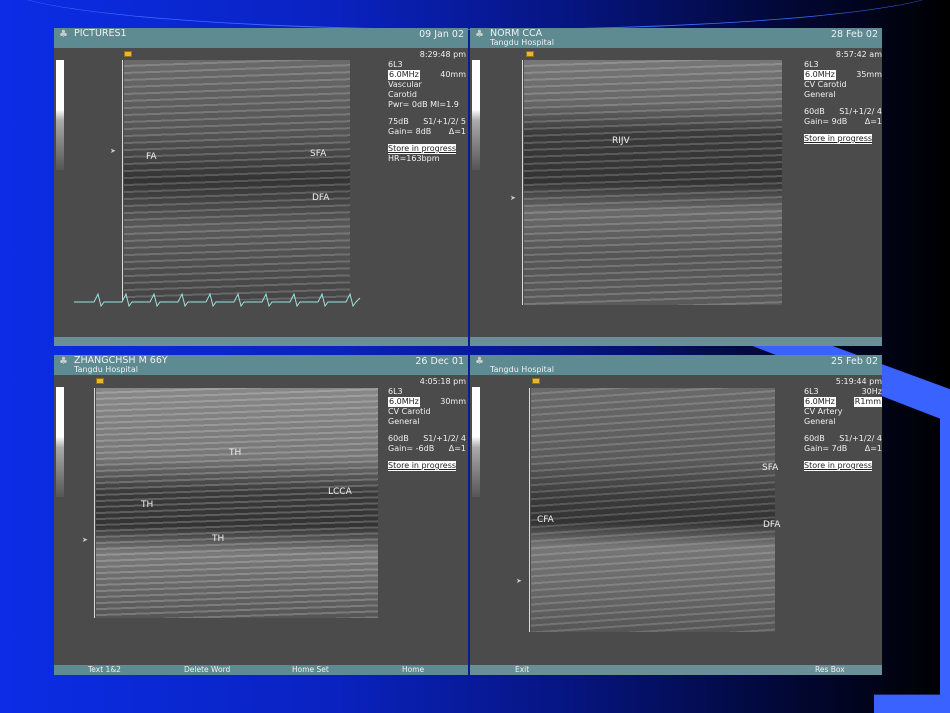  What do you see at coordinates (402, 94) in the screenshot?
I see `preset-sub: Carotid` at bounding box center [402, 94].